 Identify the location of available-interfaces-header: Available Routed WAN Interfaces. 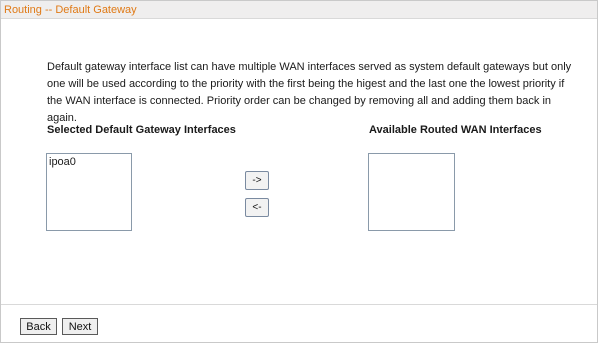
(455, 130).